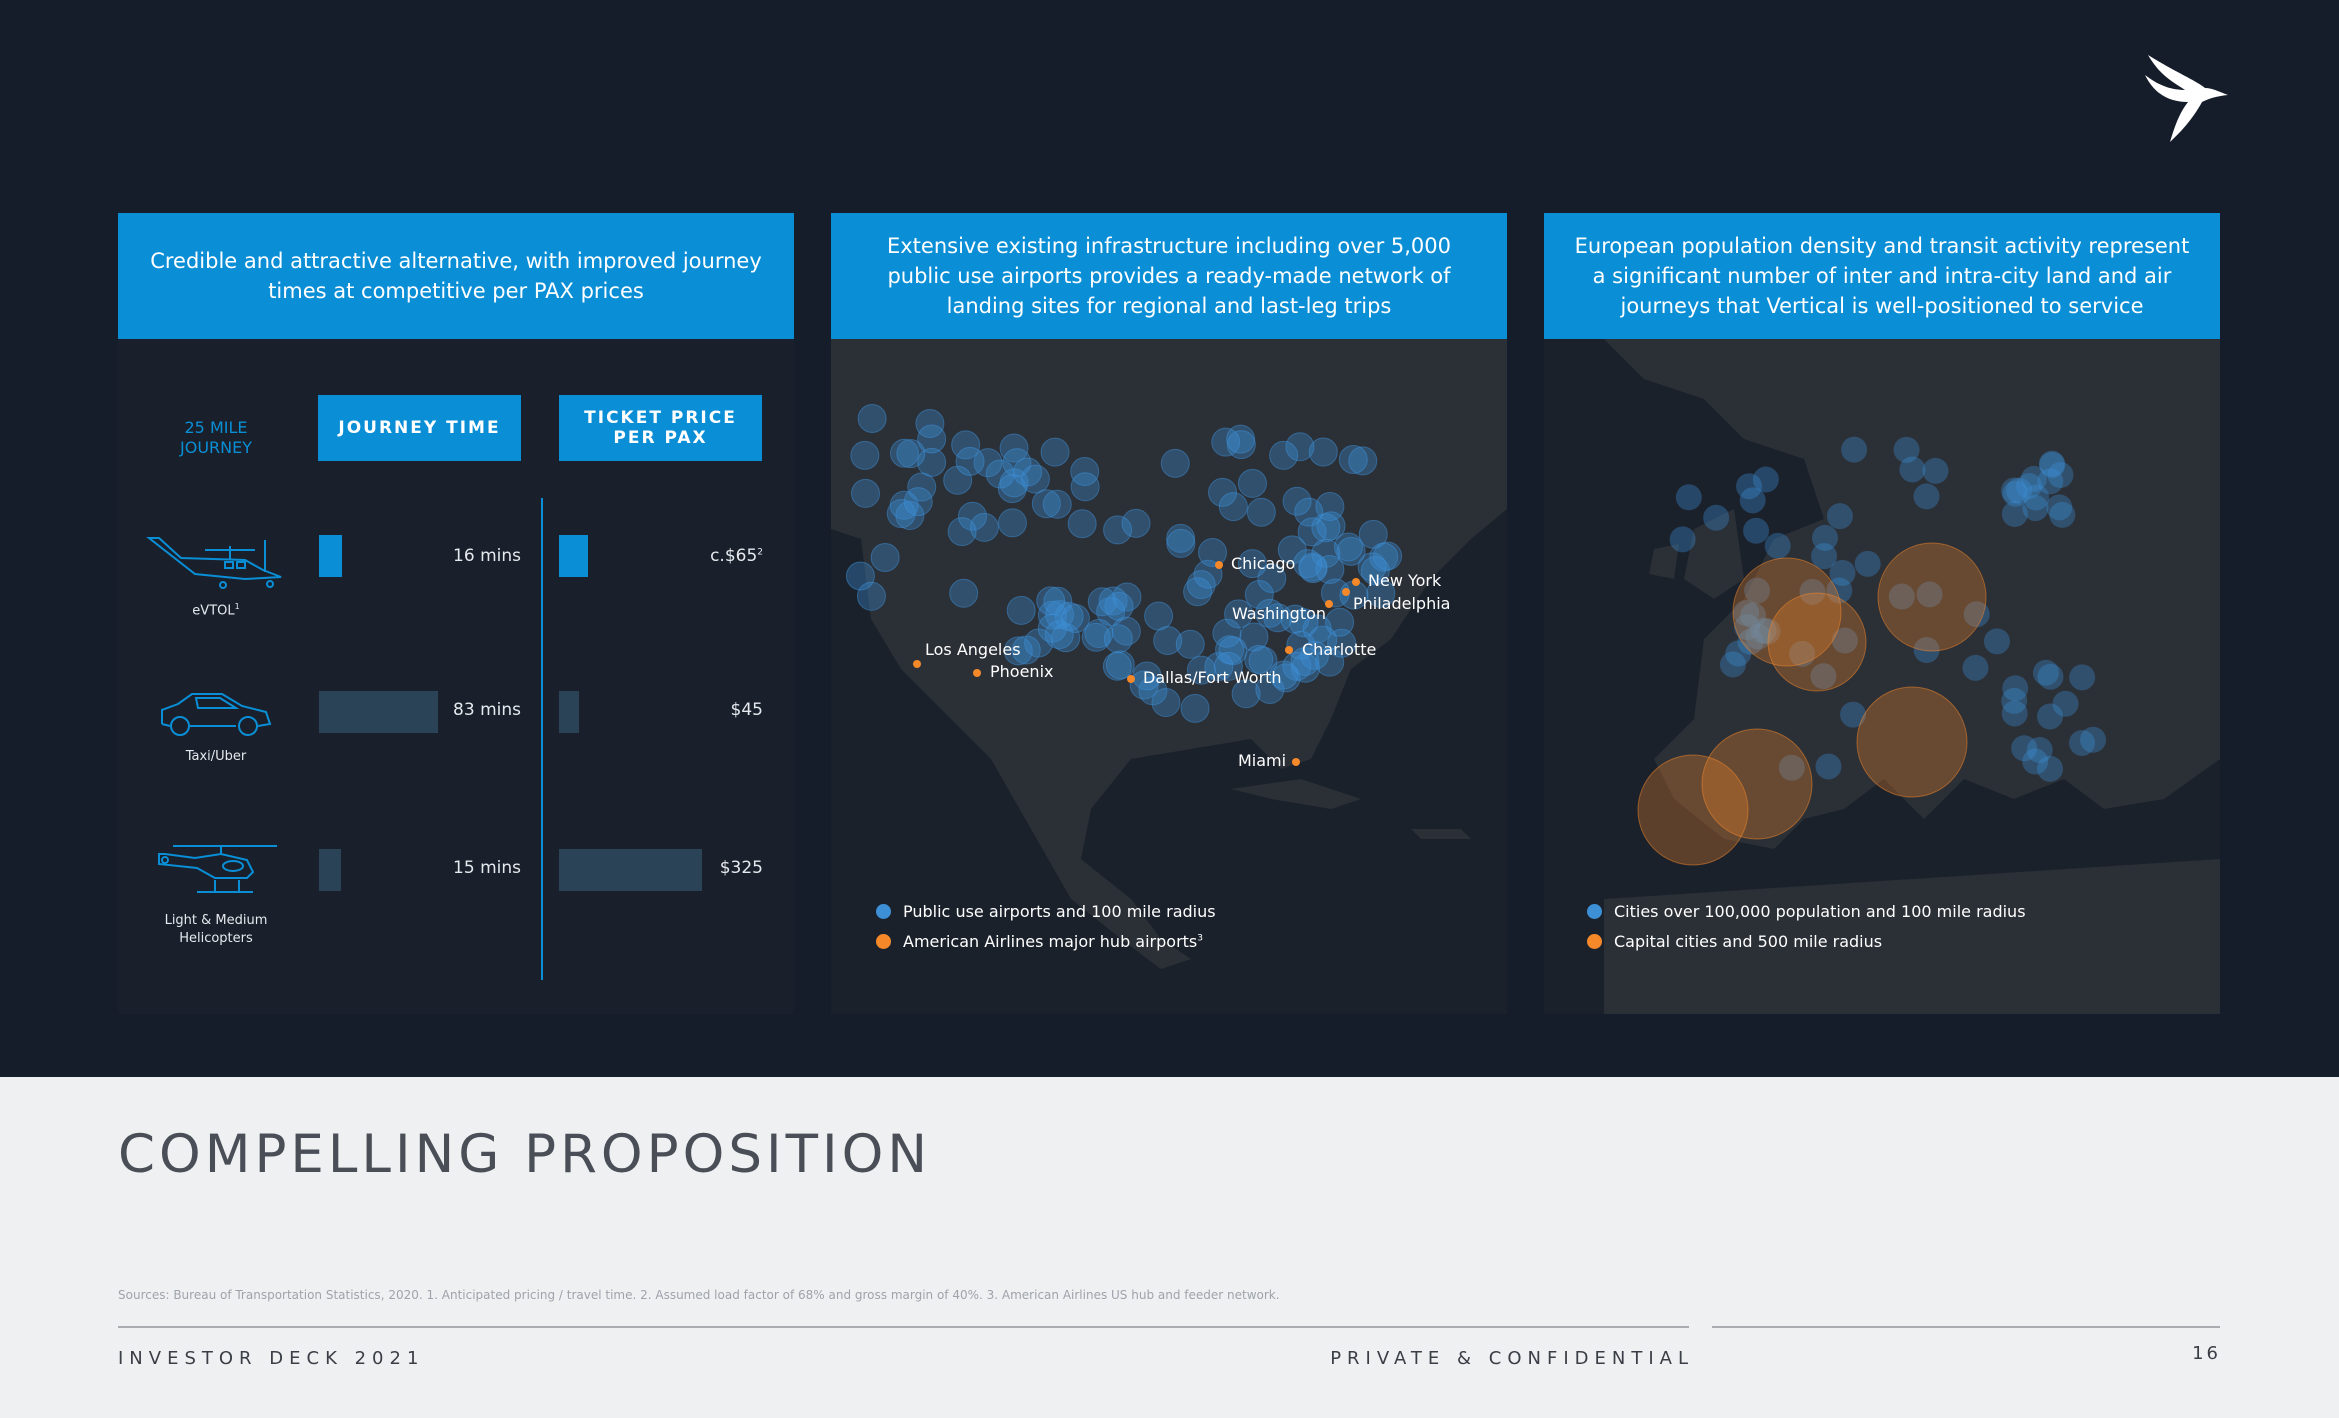 This screenshot has width=2339, height=1418. I want to click on city-label: Los Angeles, so click(973, 649).